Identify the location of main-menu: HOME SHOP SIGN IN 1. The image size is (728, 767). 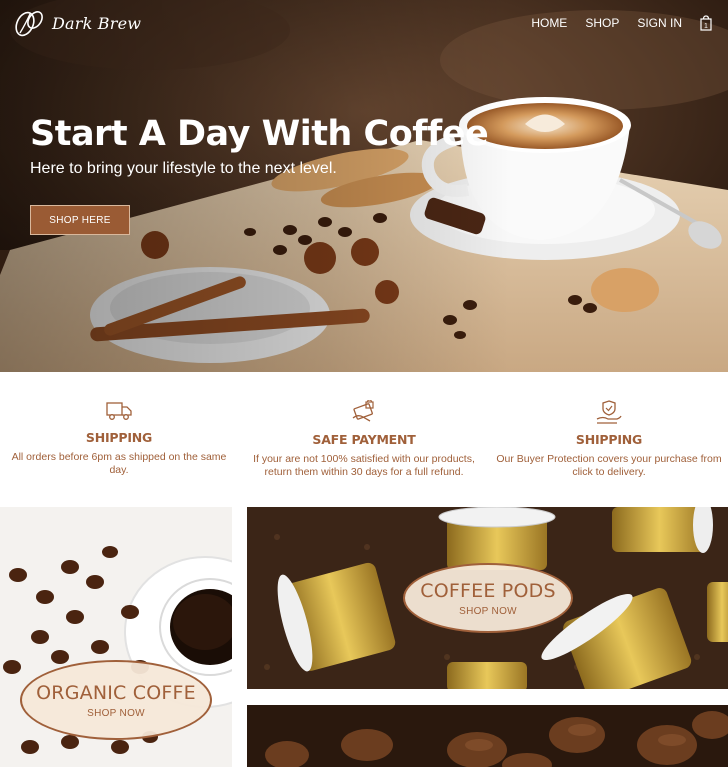
(612, 23).